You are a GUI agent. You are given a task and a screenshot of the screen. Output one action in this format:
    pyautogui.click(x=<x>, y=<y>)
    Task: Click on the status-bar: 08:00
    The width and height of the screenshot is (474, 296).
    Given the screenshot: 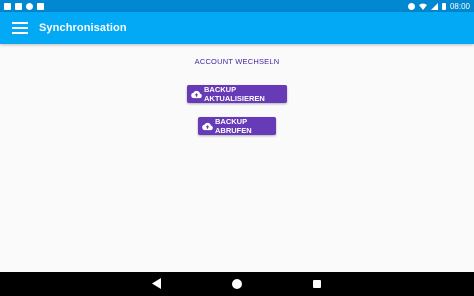 What is the action you would take?
    pyautogui.click(x=237, y=6)
    